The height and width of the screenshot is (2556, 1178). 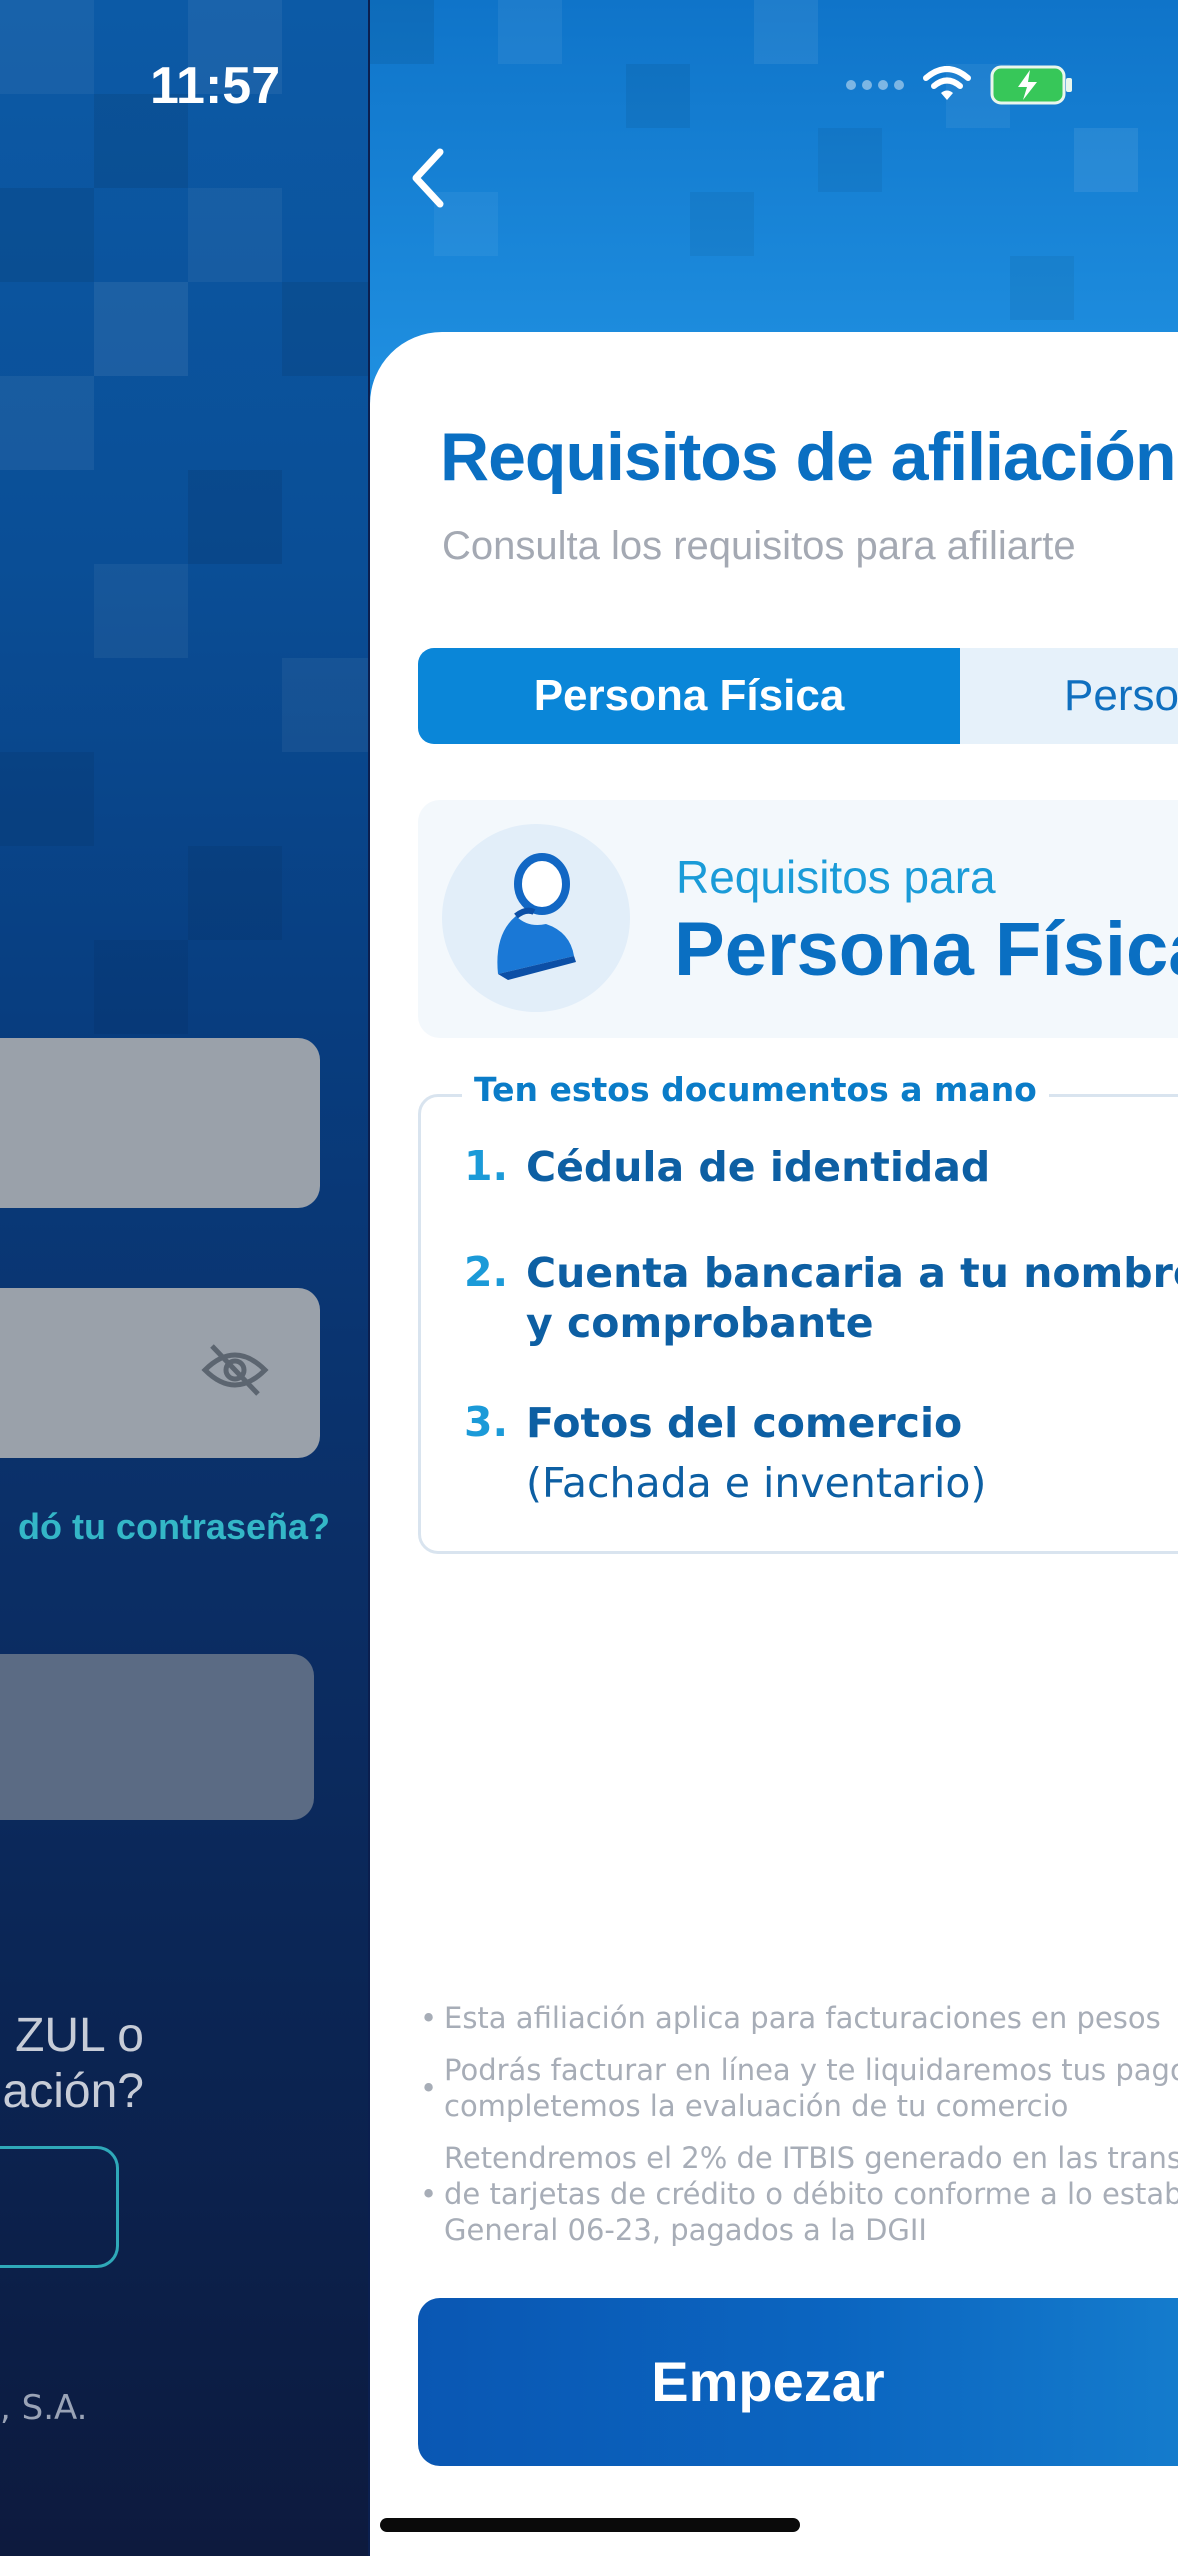 I want to click on tab-persona-fisica: Persona Física, so click(x=689, y=696).